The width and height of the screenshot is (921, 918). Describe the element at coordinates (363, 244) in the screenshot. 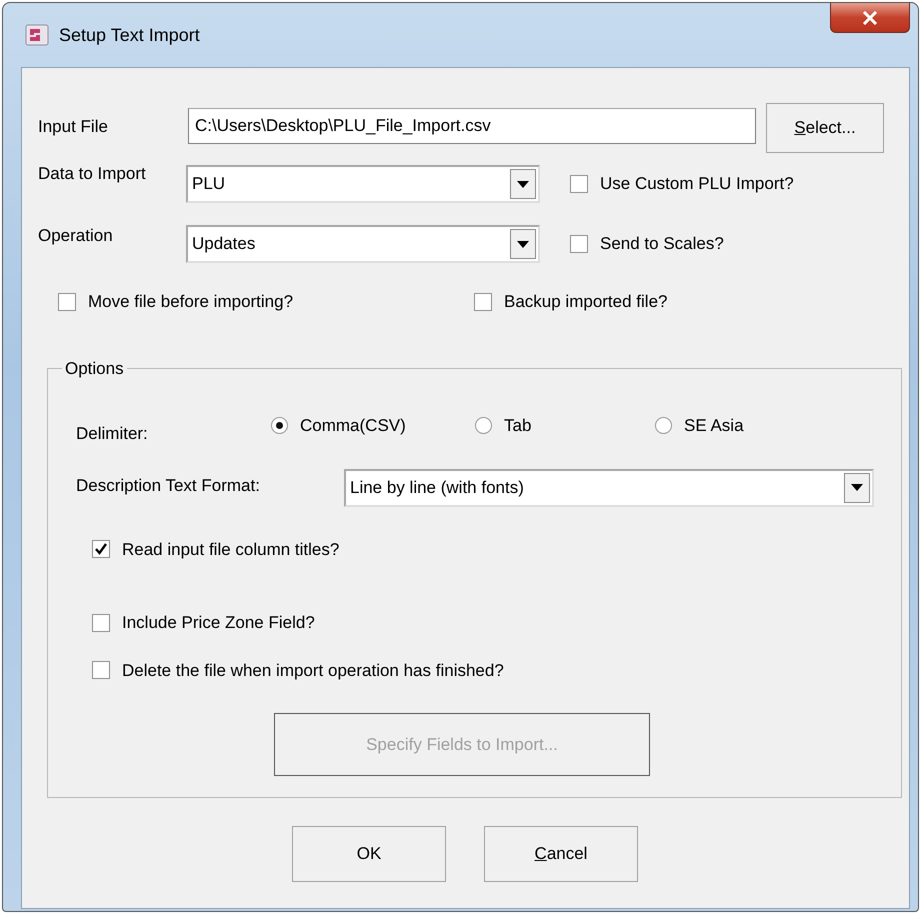

I see `dropdown: Updates` at that location.